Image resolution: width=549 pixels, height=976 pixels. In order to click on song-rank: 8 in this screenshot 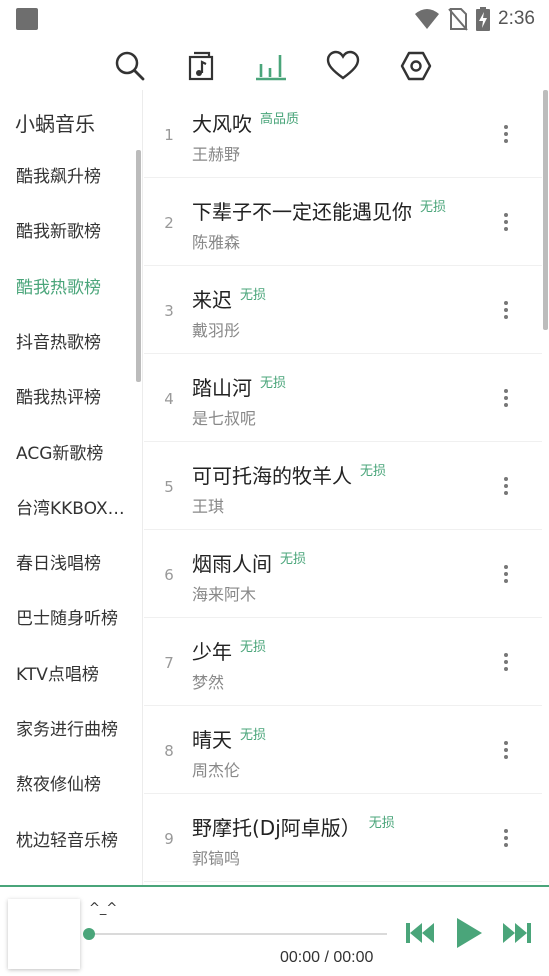, I will do `click(169, 751)`.